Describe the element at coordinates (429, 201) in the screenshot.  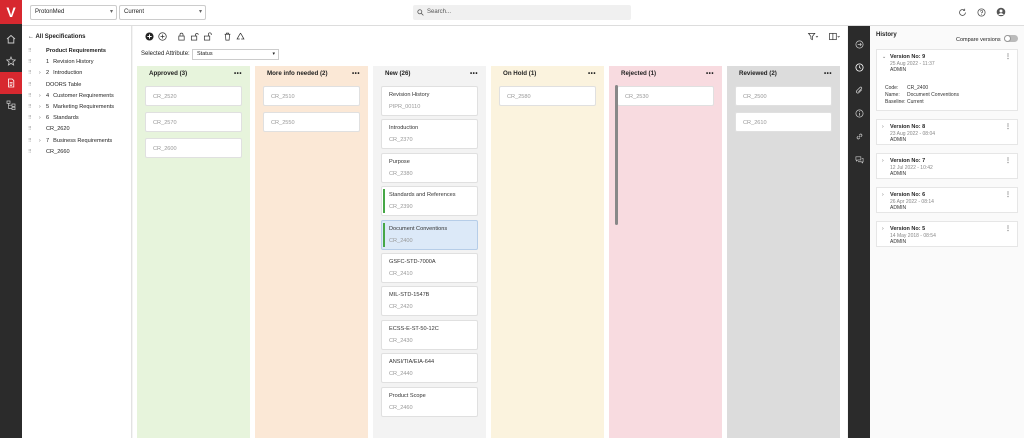
I see `requirement-card: Standards and References CR_2390` at that location.